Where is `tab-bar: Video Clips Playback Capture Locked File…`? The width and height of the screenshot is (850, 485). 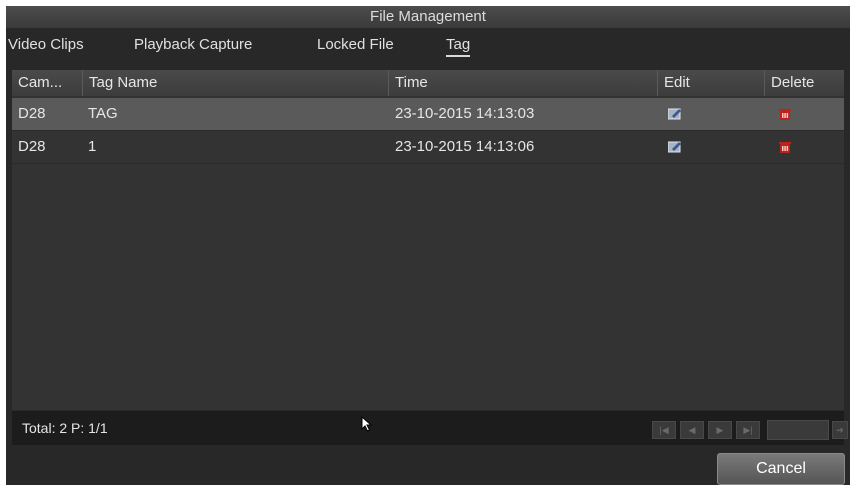
tab-bar: Video Clips Playback Capture Locked File… is located at coordinates (428, 48).